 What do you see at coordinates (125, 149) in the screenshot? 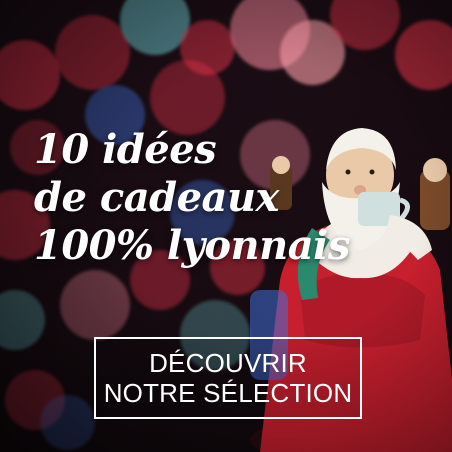
I see `headline-line-1: 10 idées` at bounding box center [125, 149].